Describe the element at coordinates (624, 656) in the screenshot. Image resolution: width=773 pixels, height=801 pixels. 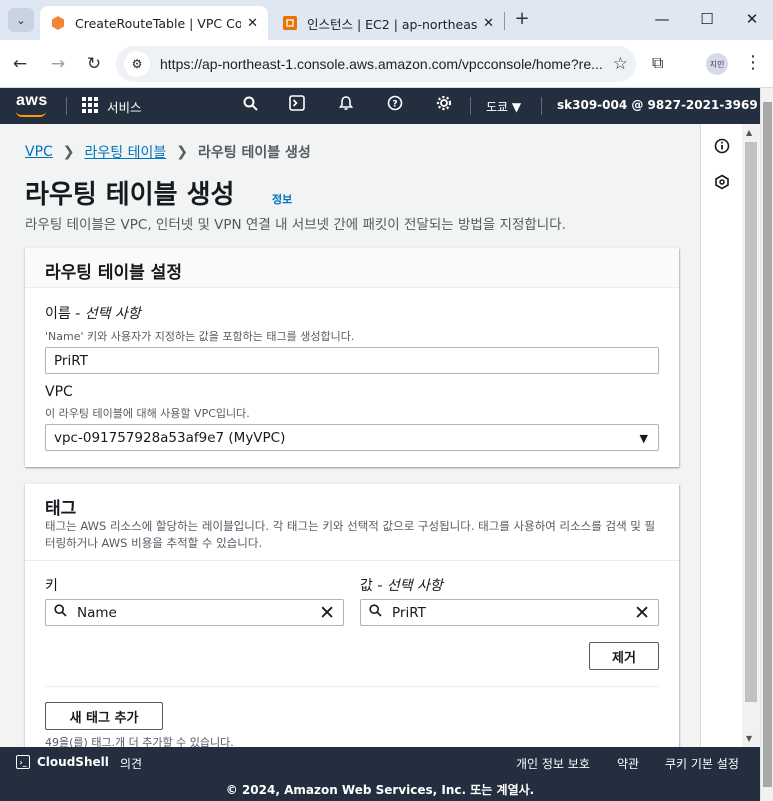
I see `remove-tag-button: 제거` at that location.